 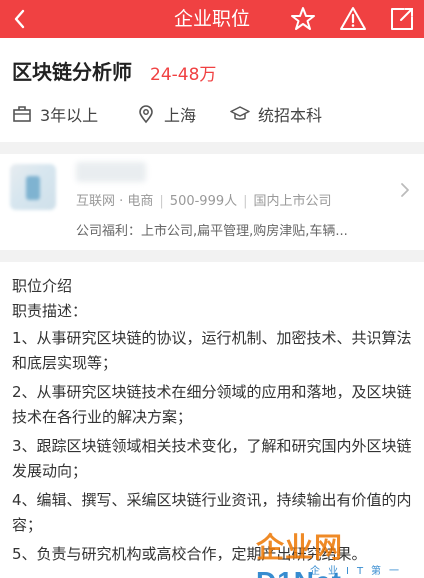 What do you see at coordinates (359, 571) in the screenshot?
I see `watermark-tagline: 企业IT第一门户` at bounding box center [359, 571].